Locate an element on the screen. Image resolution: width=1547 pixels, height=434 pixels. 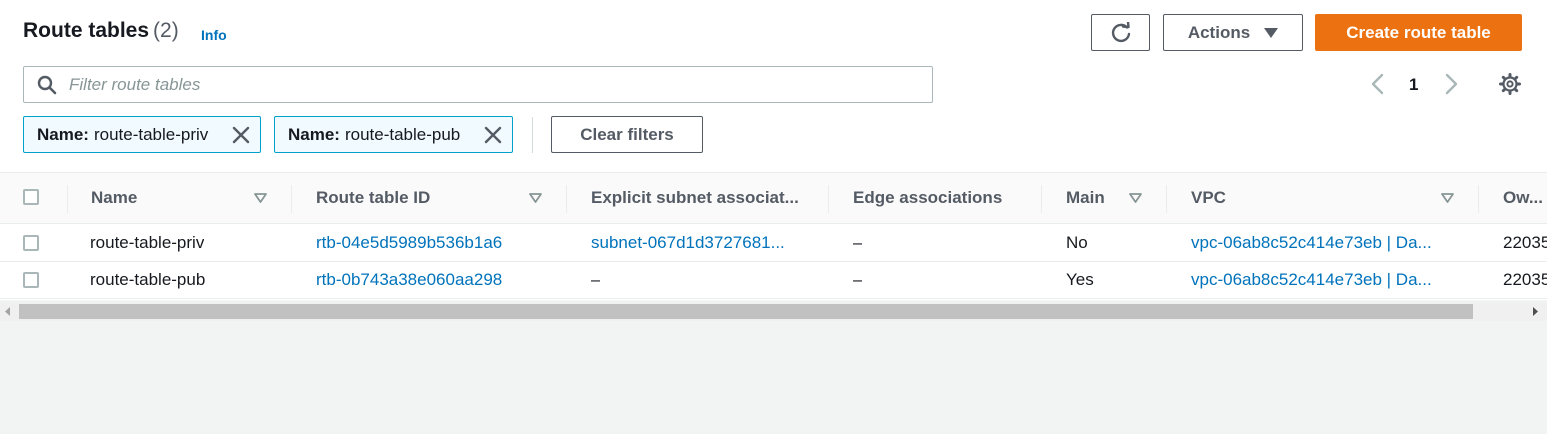
scroll-left-arrow-icon is located at coordinates (8, 311).